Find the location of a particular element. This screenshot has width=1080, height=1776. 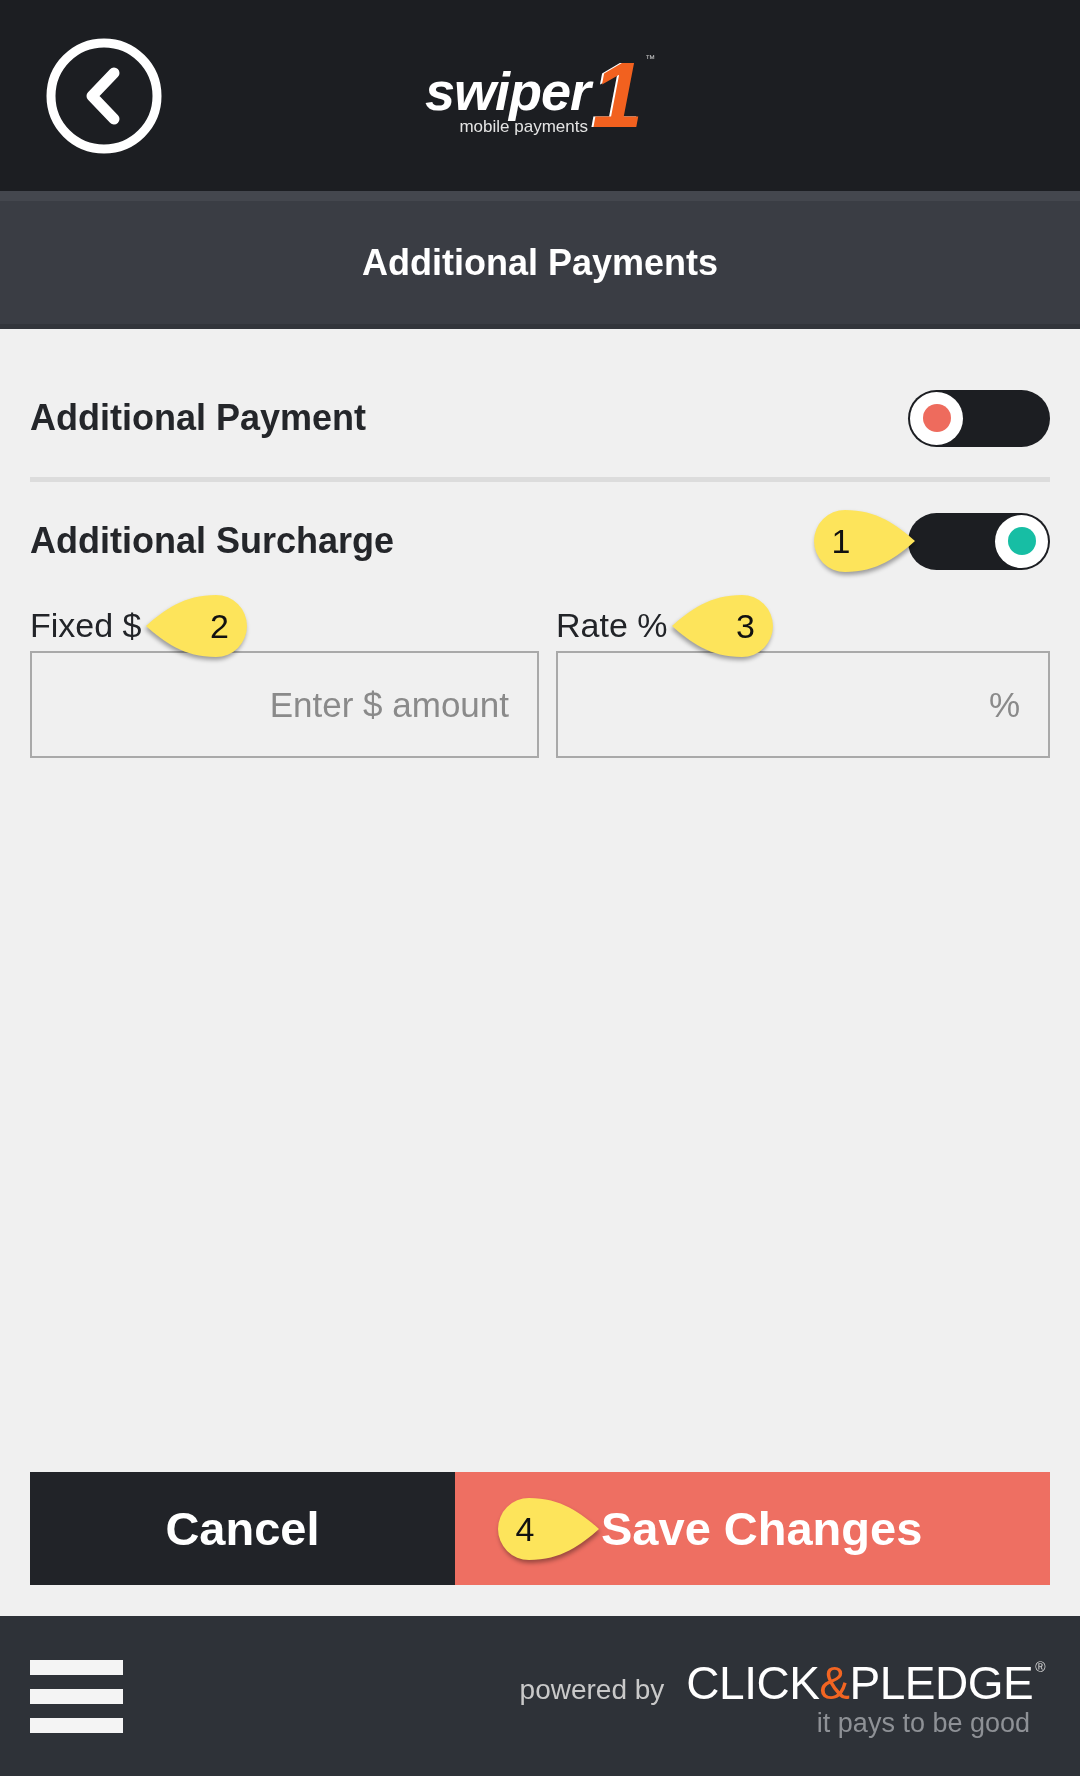

menu-button is located at coordinates (76, 1696).